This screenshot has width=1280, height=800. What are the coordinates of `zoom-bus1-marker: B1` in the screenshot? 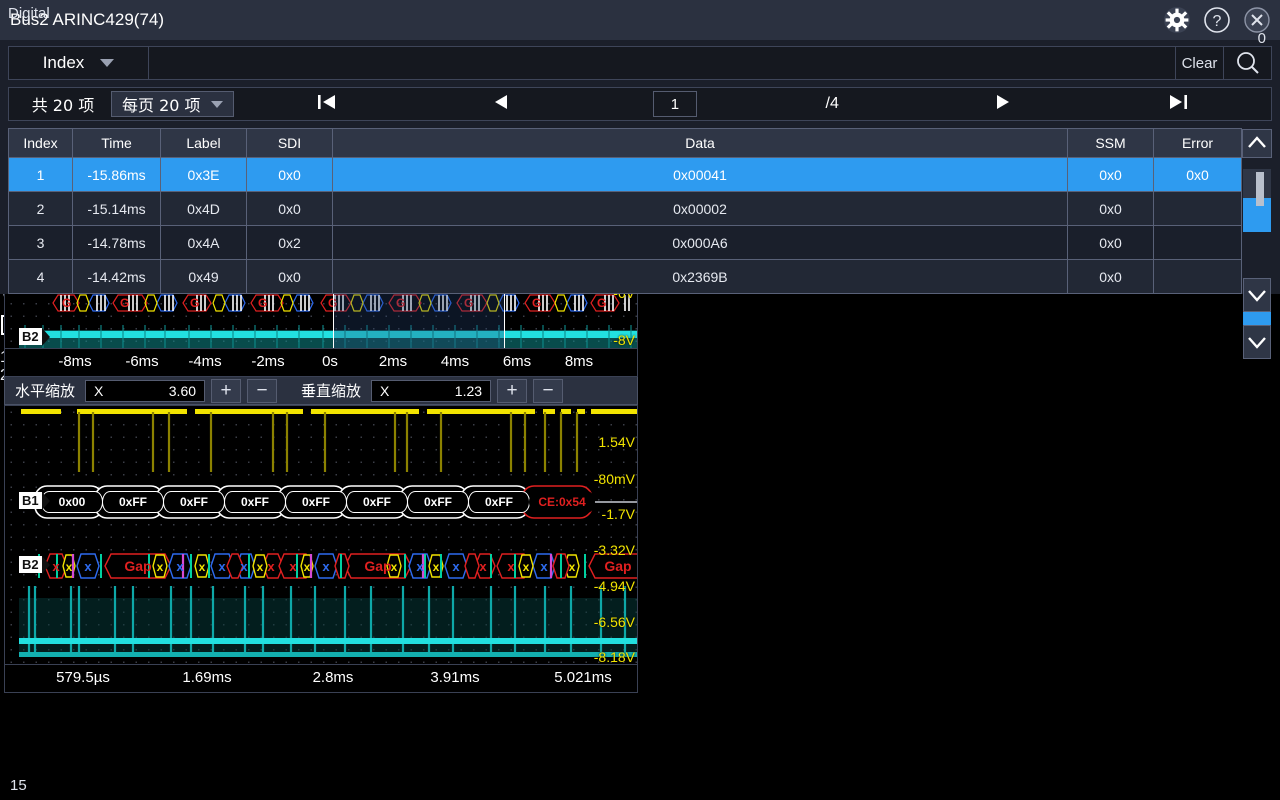 It's located at (34, 501).